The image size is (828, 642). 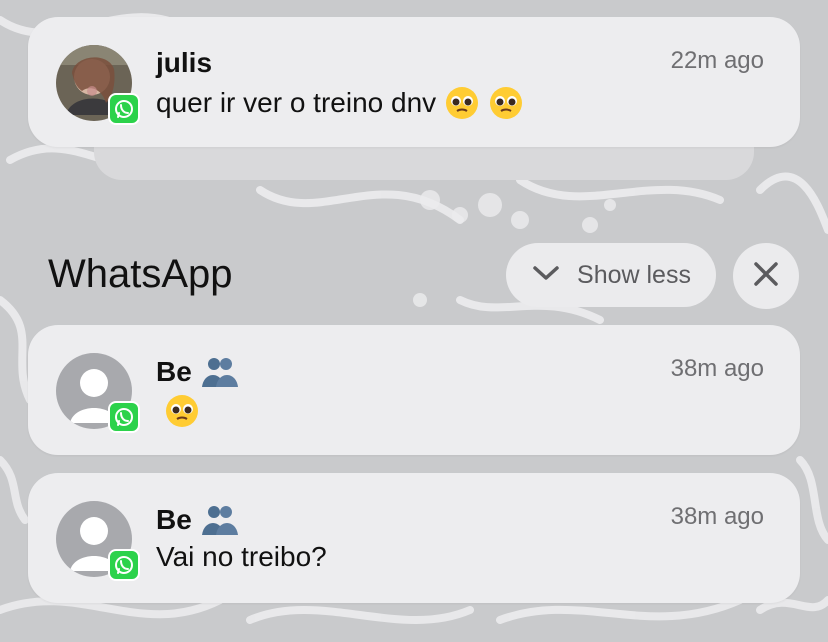 What do you see at coordinates (140, 274) in the screenshot?
I see `group-title: WhatsApp` at bounding box center [140, 274].